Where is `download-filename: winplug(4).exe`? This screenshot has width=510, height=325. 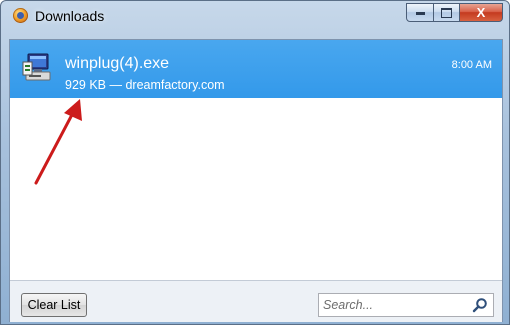
download-filename: winplug(4).exe is located at coordinates (117, 63).